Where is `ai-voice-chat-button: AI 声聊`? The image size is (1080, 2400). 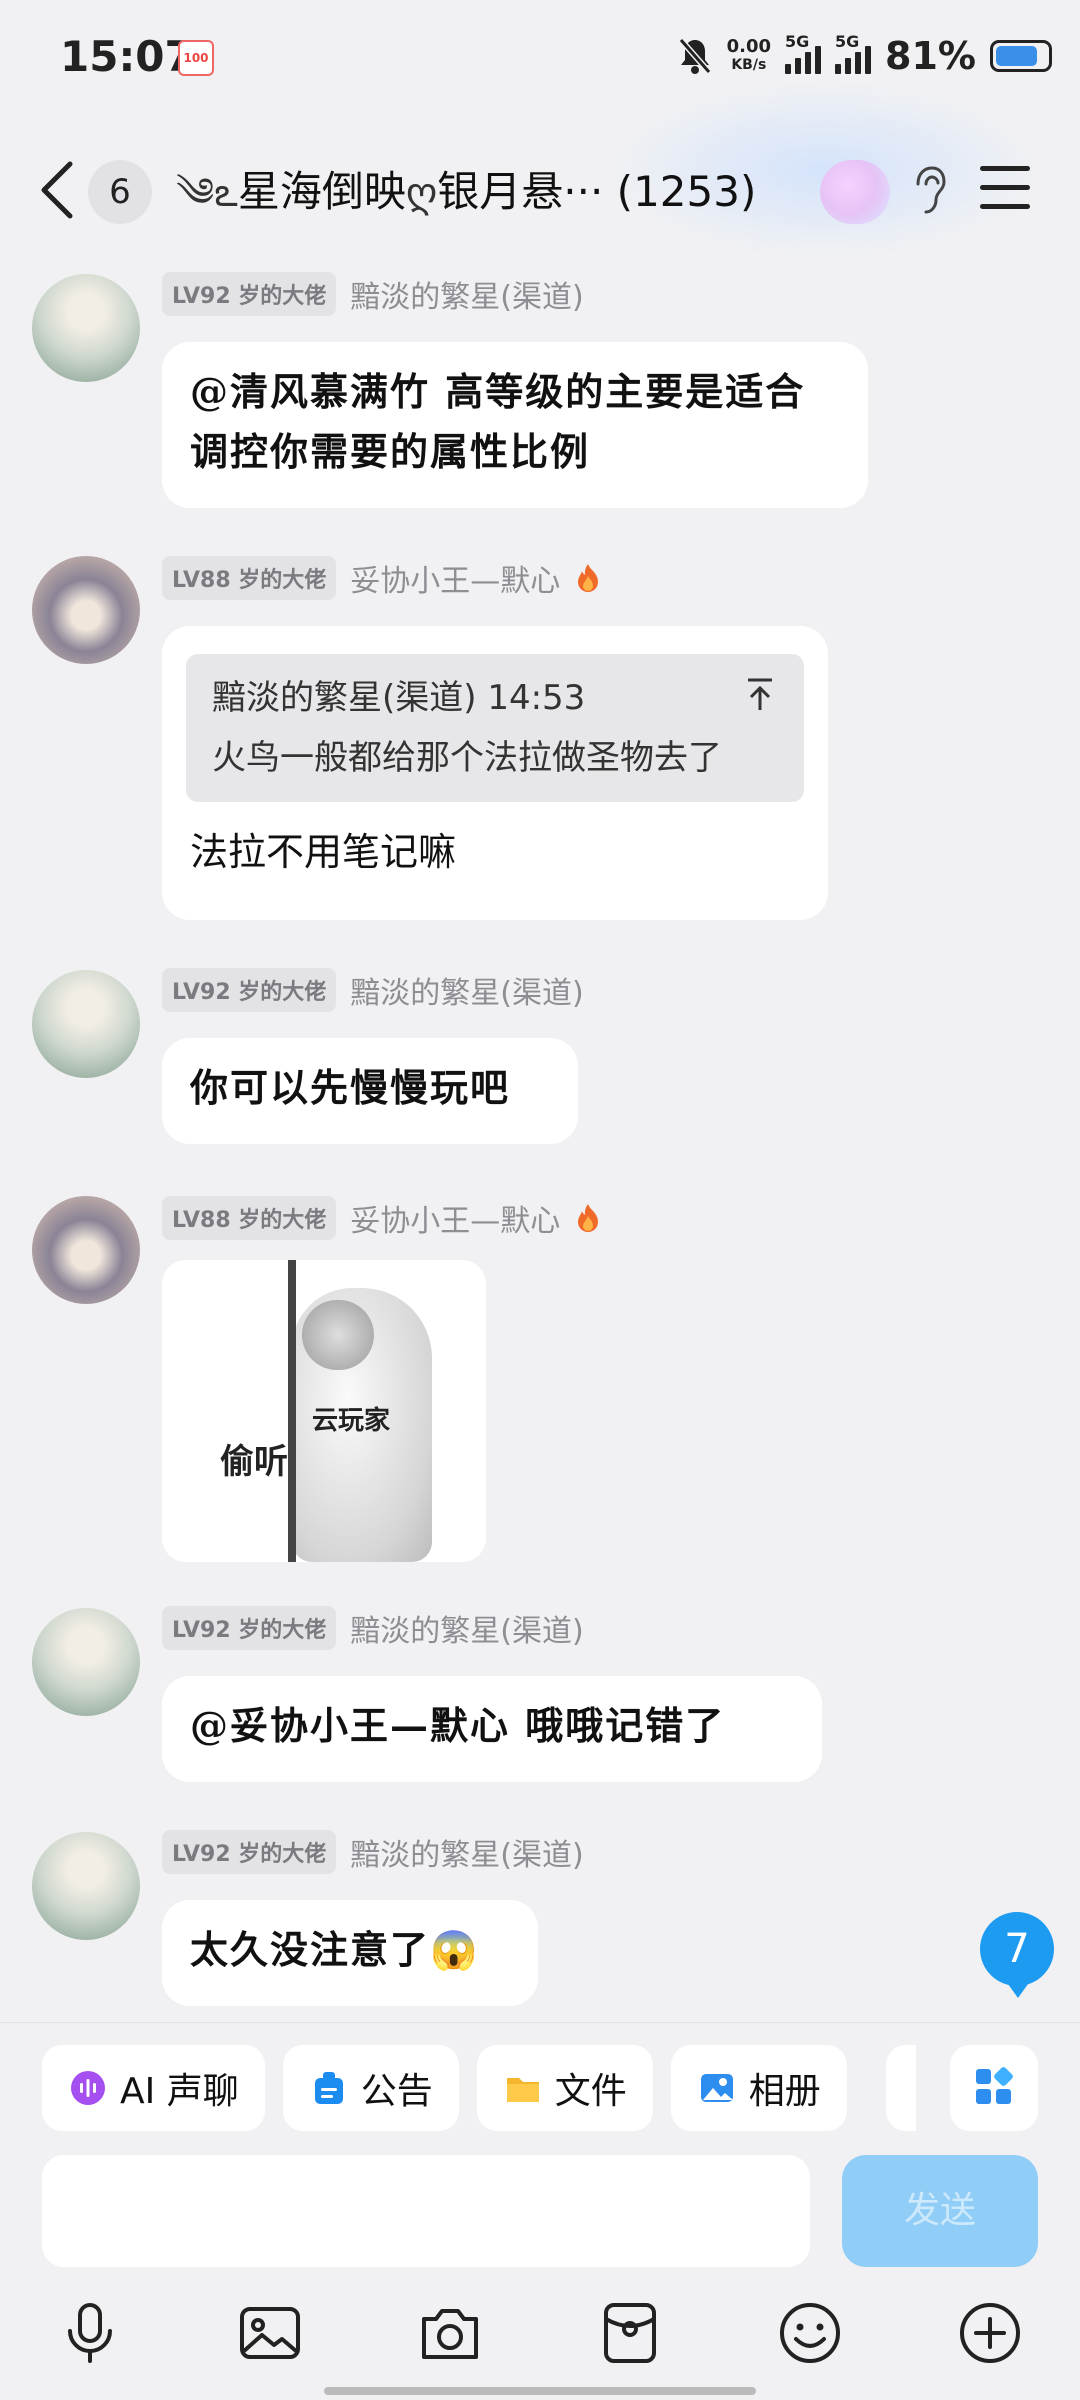
ai-voice-chat-button: AI 声聊 is located at coordinates (153, 2088).